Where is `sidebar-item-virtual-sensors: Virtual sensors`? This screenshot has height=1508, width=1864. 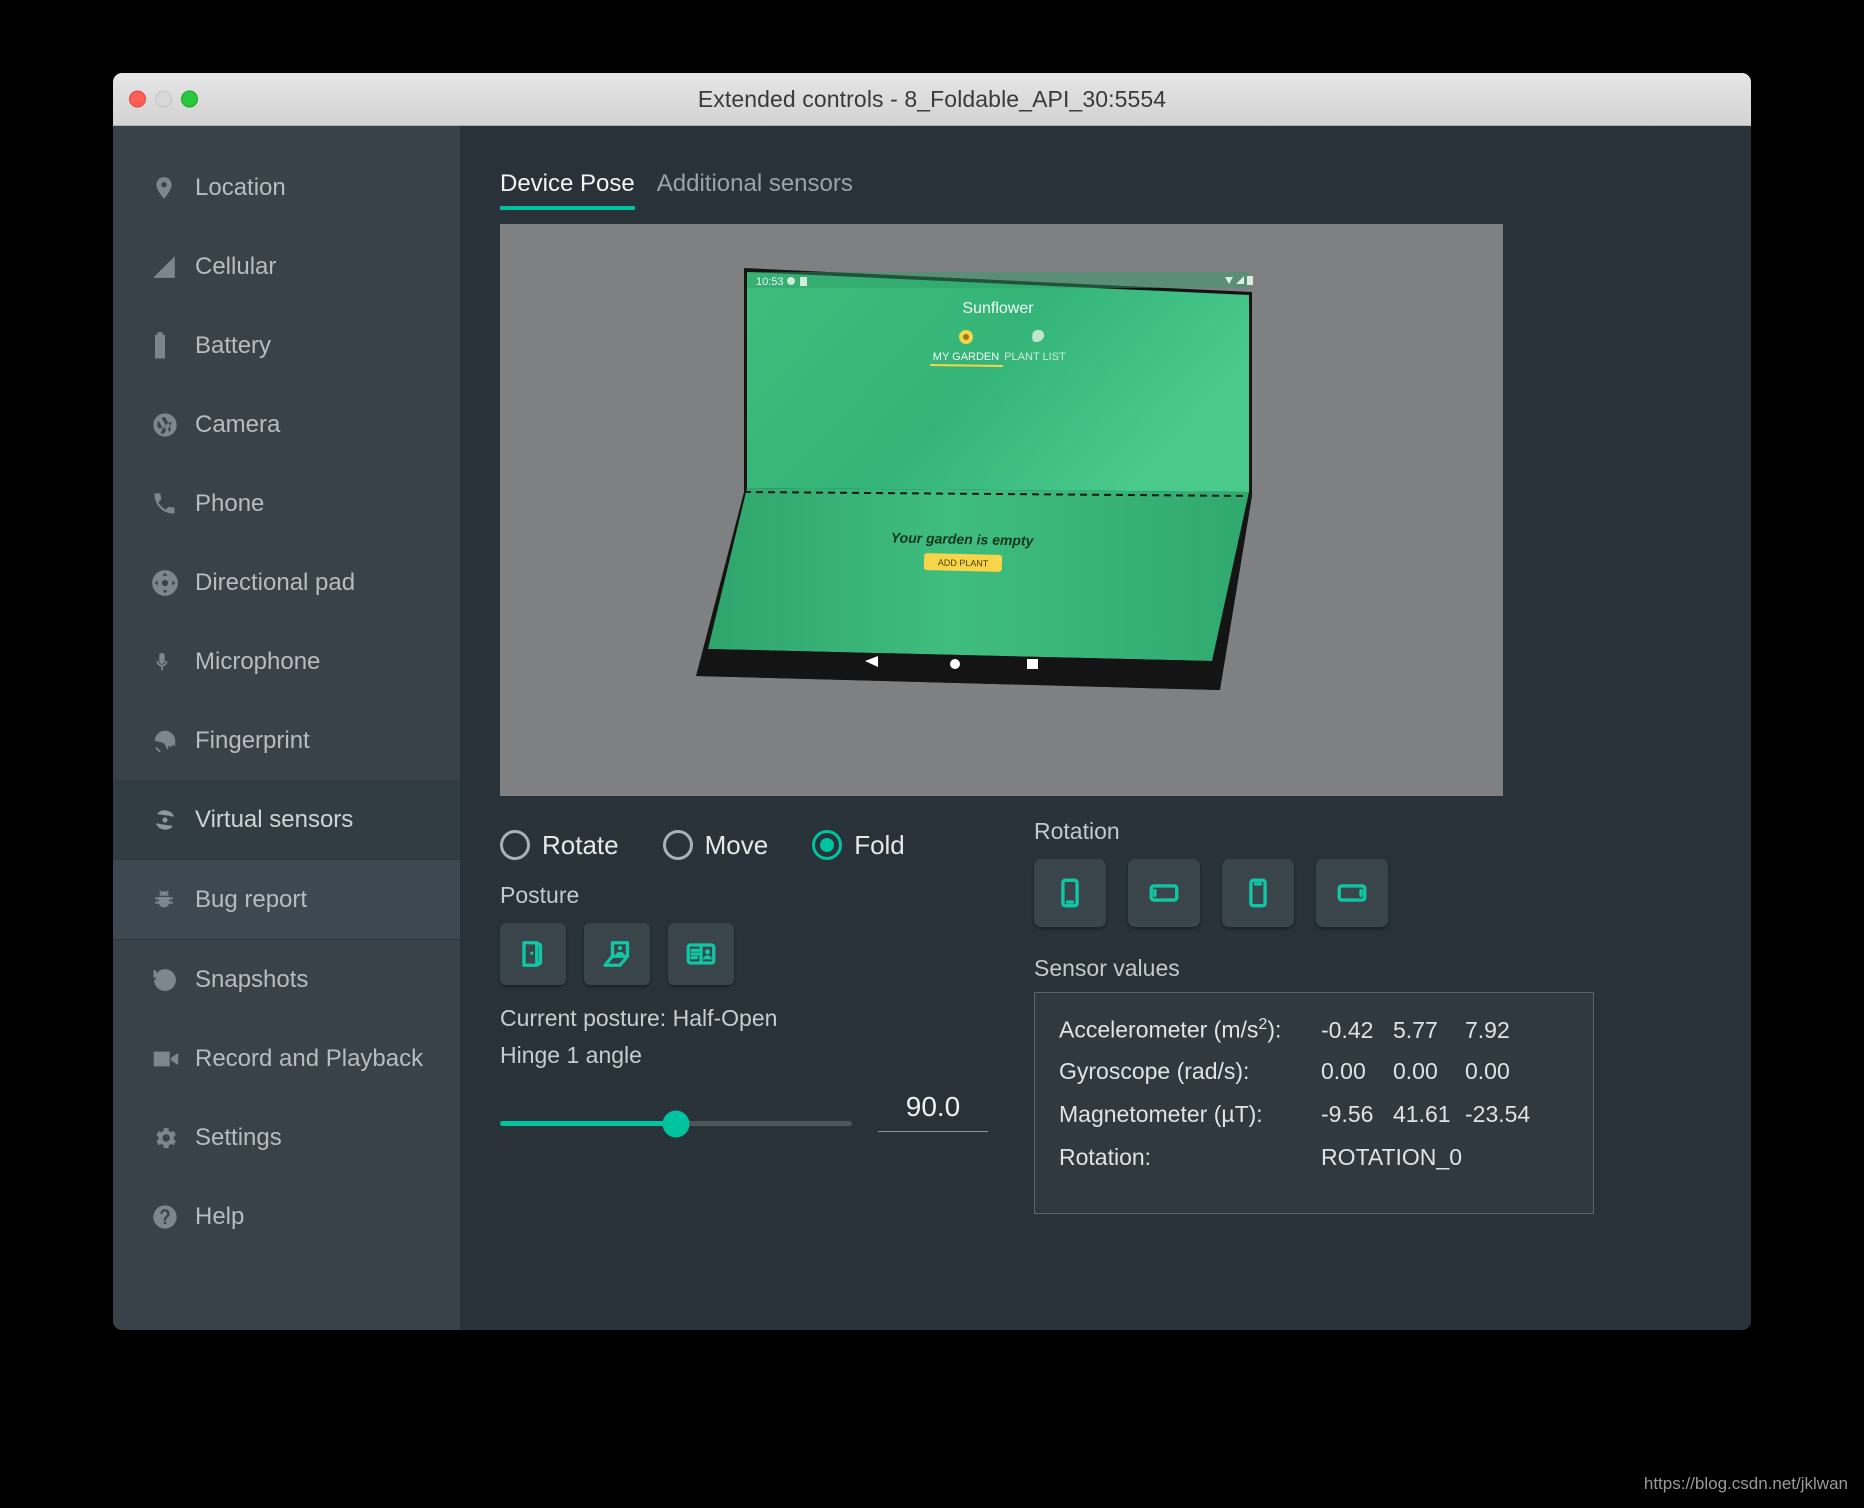
sidebar-item-virtual-sensors: Virtual sensors is located at coordinates (286, 819).